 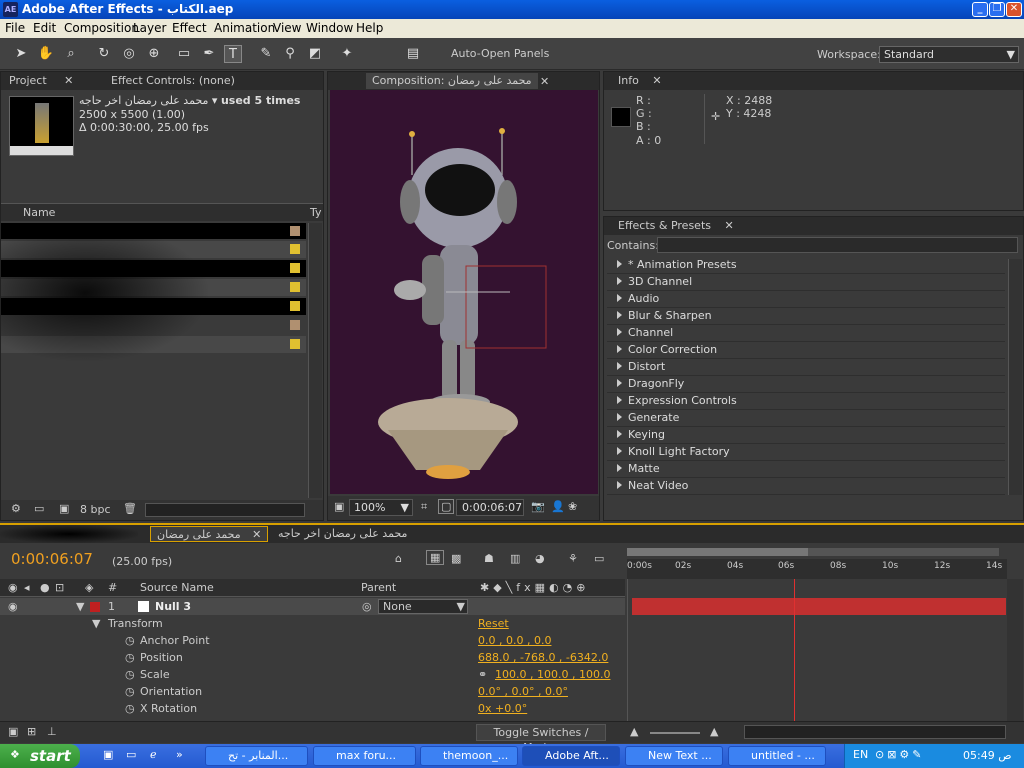 What do you see at coordinates (875, 732) in the screenshot?
I see `timeline-hscroll` at bounding box center [875, 732].